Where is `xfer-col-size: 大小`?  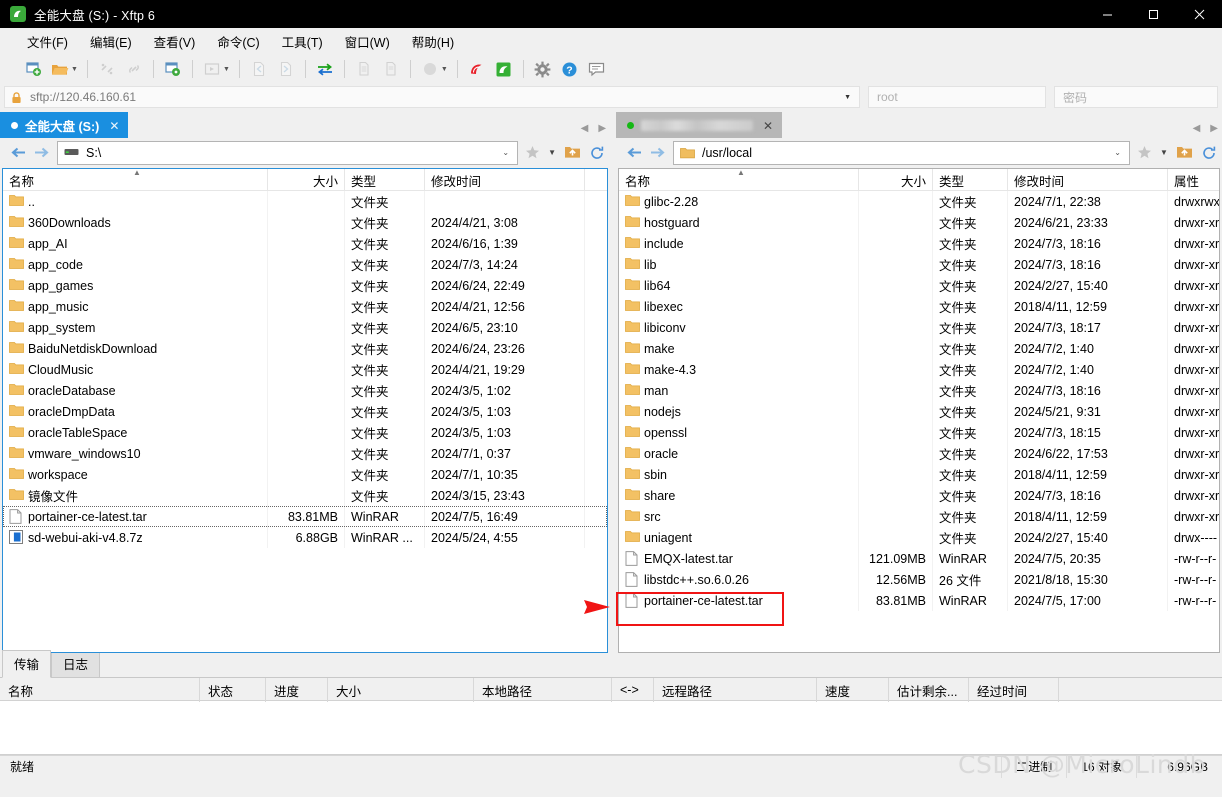
xfer-col-size: 大小 is located at coordinates (401, 690).